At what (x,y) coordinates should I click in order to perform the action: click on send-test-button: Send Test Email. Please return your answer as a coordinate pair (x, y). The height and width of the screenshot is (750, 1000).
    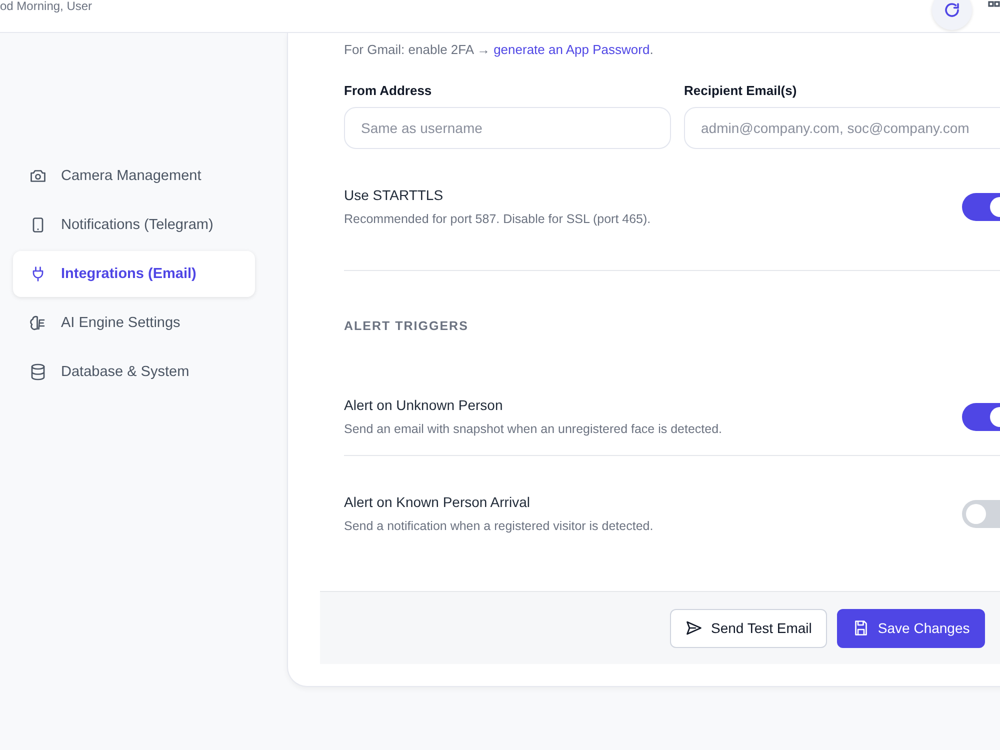
    Looking at the image, I should click on (748, 628).